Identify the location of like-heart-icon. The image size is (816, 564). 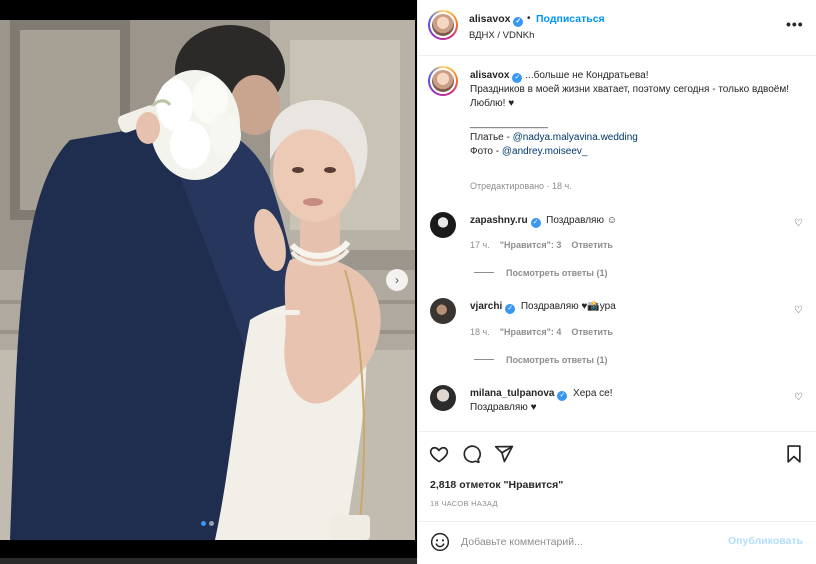
(439, 454).